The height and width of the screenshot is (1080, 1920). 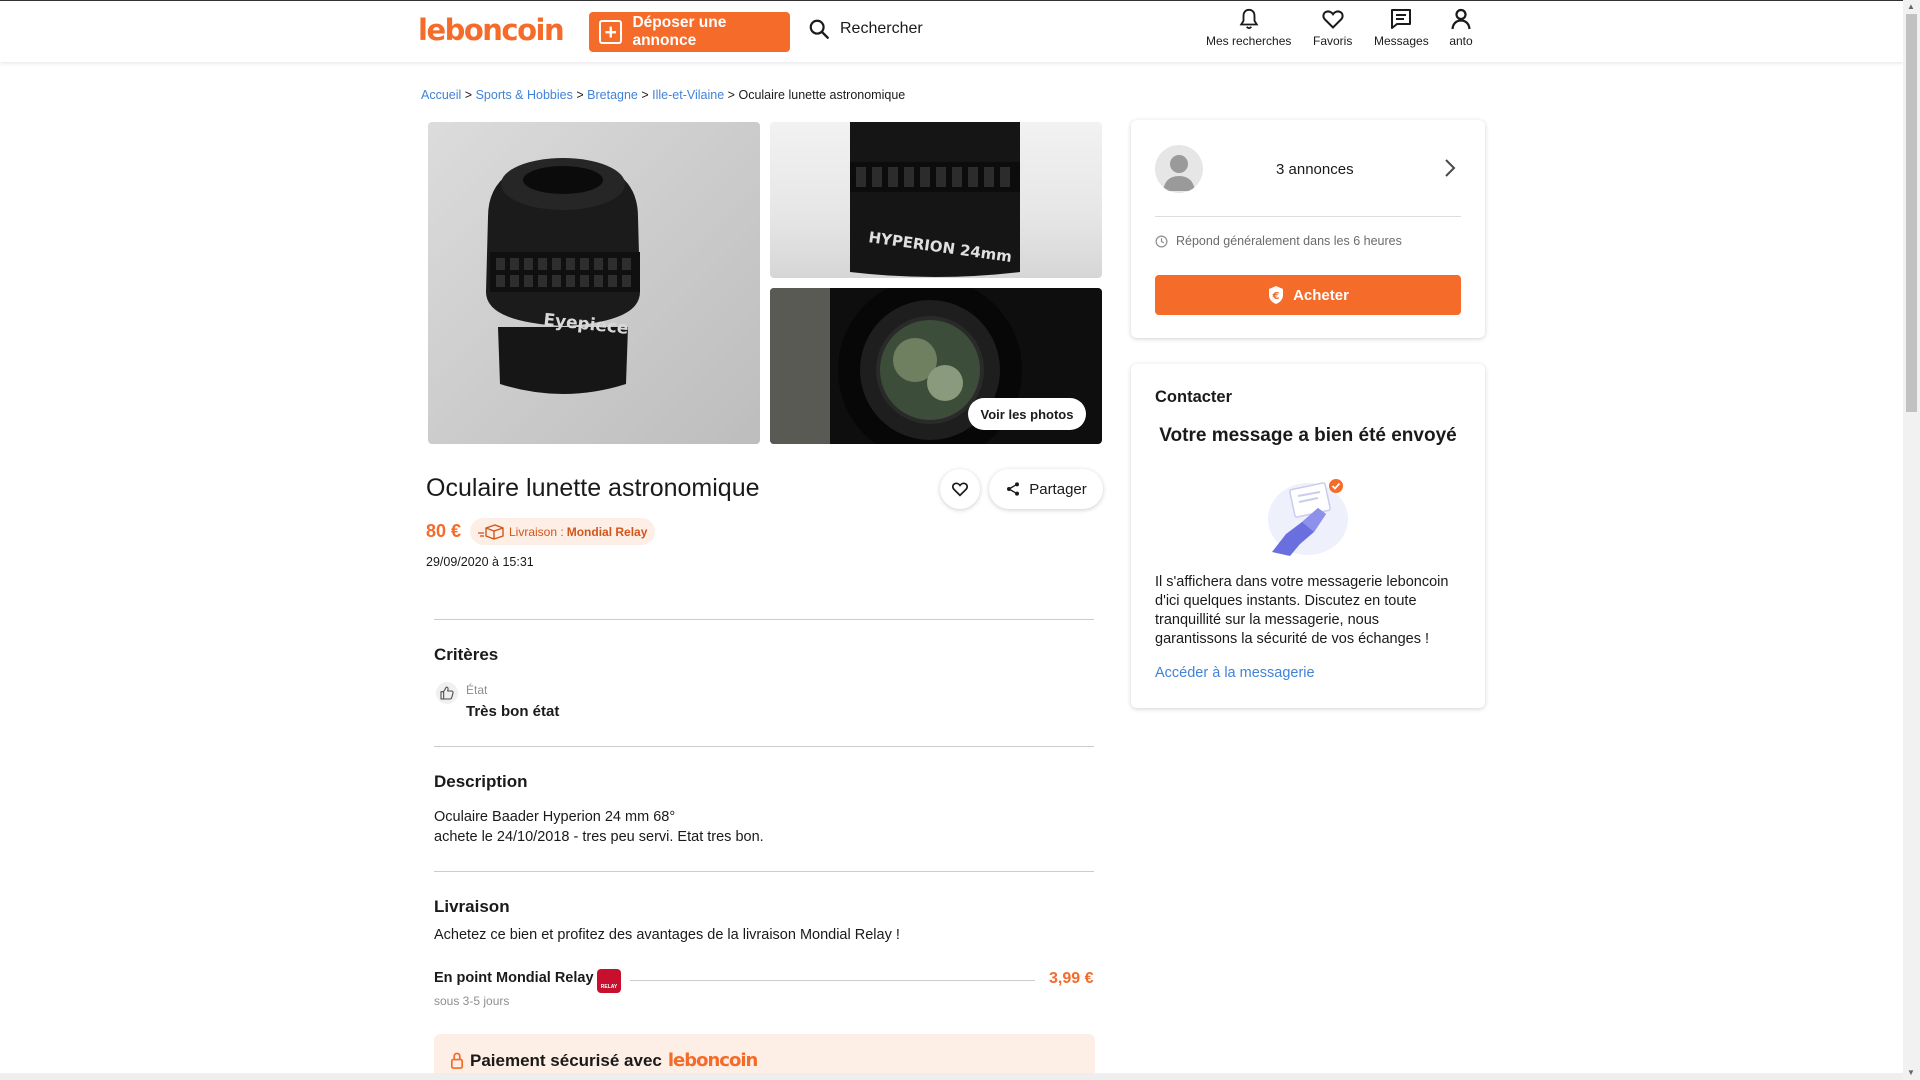 What do you see at coordinates (1308, 435) in the screenshot?
I see `message-sent-title: Votre message a bien été envoyé` at bounding box center [1308, 435].